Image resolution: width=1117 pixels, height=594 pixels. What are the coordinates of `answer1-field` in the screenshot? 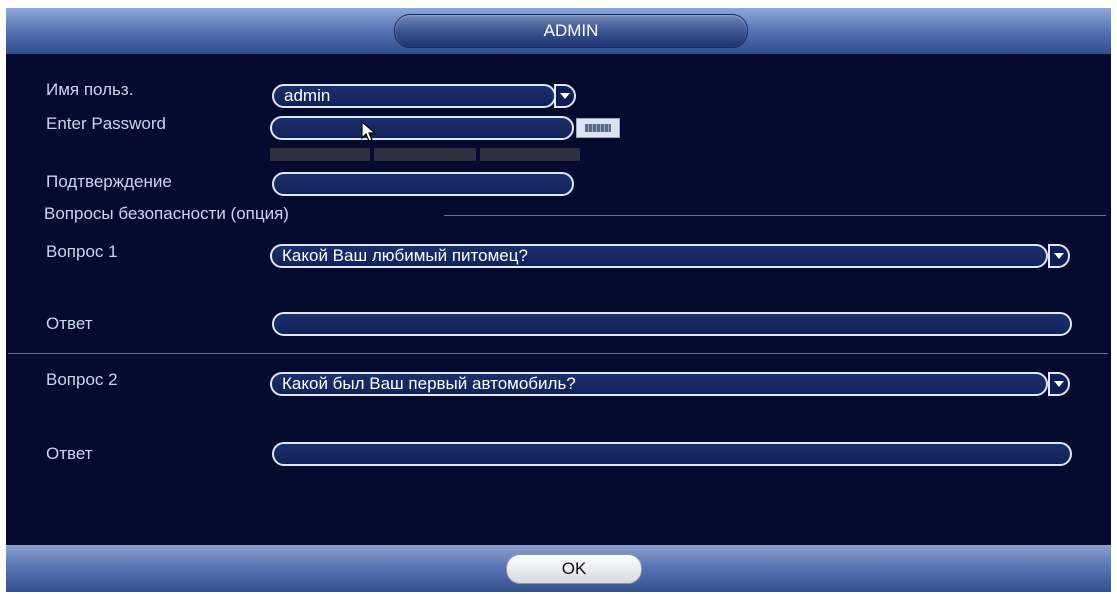 It's located at (672, 324).